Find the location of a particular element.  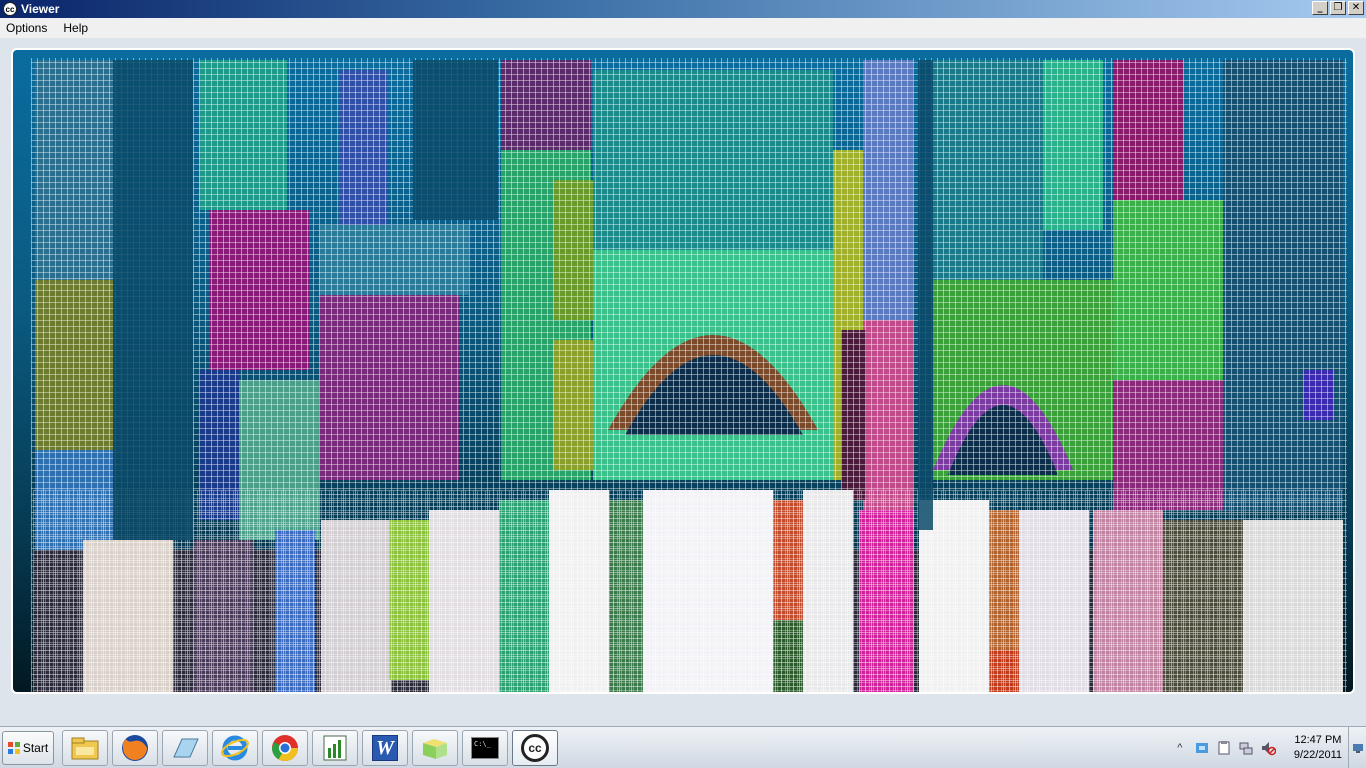

taskbar-file-explorer is located at coordinates (85, 748).